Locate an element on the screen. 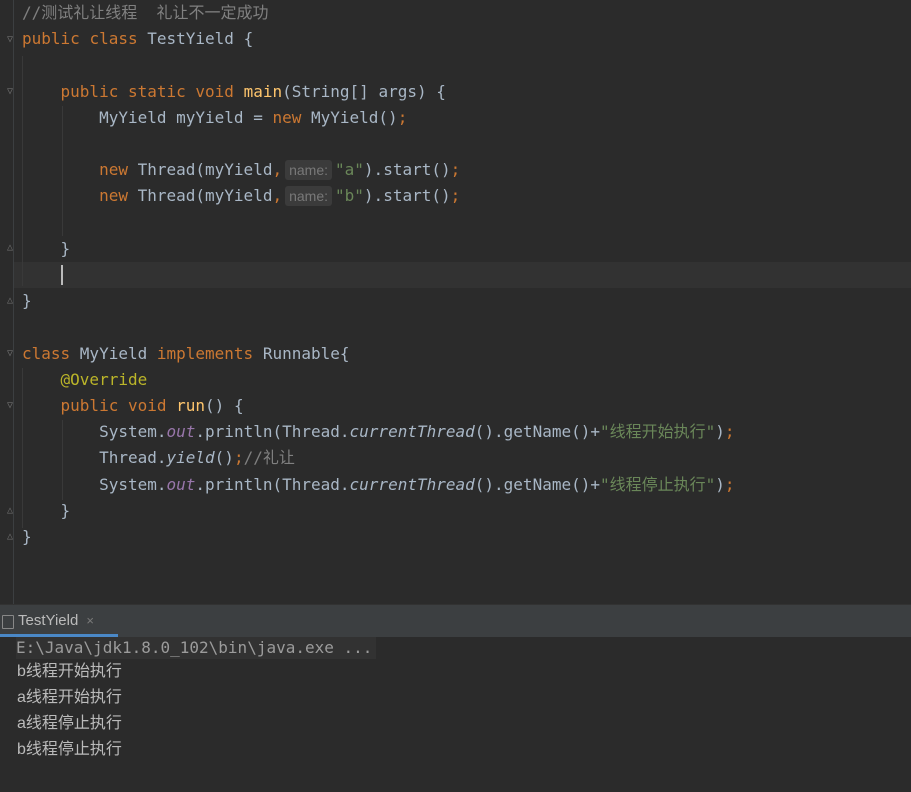 The width and height of the screenshot is (911, 792). code-line: new Thread(myYield, name: "a").start(); is located at coordinates (241, 170).